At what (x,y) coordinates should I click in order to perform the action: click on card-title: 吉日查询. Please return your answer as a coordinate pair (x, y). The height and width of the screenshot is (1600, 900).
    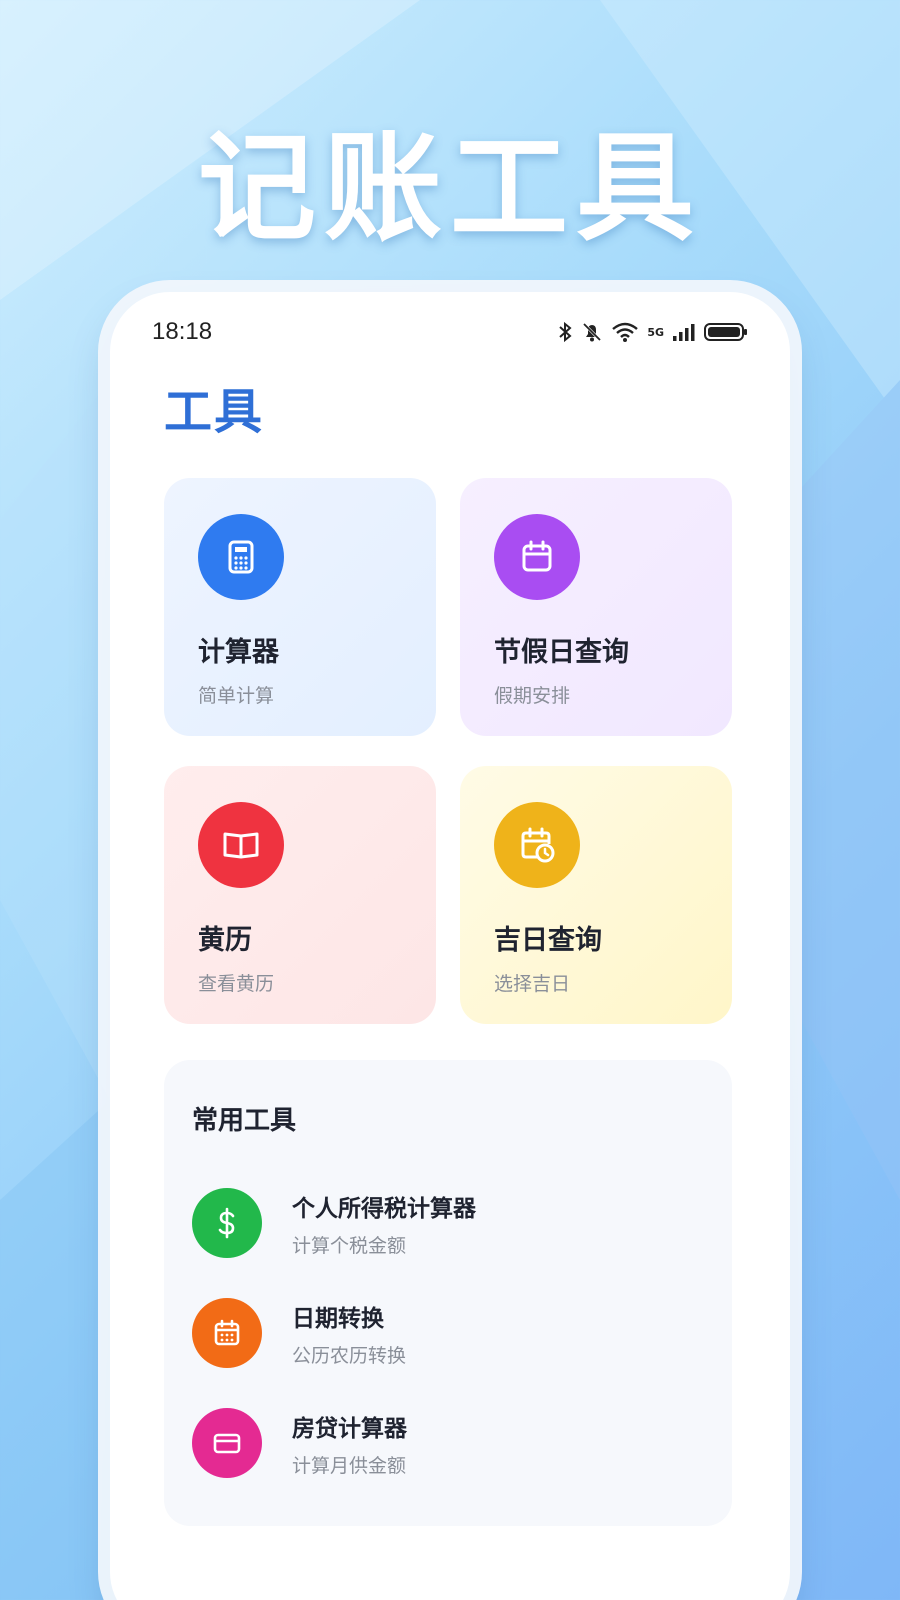
    Looking at the image, I should click on (548, 940).